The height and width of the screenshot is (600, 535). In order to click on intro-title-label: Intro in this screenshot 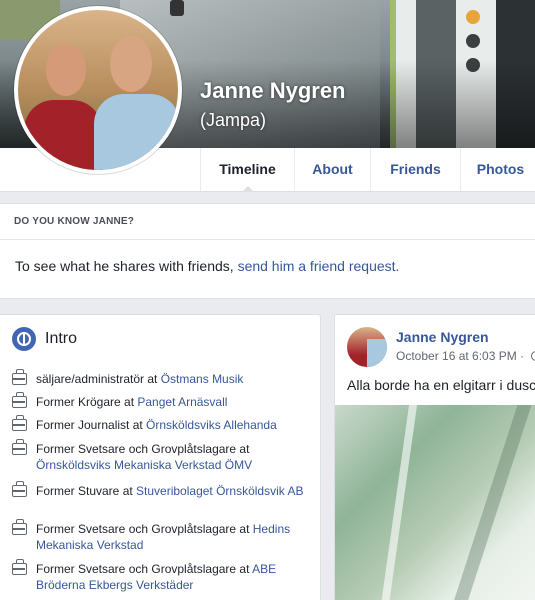, I will do `click(61, 339)`.